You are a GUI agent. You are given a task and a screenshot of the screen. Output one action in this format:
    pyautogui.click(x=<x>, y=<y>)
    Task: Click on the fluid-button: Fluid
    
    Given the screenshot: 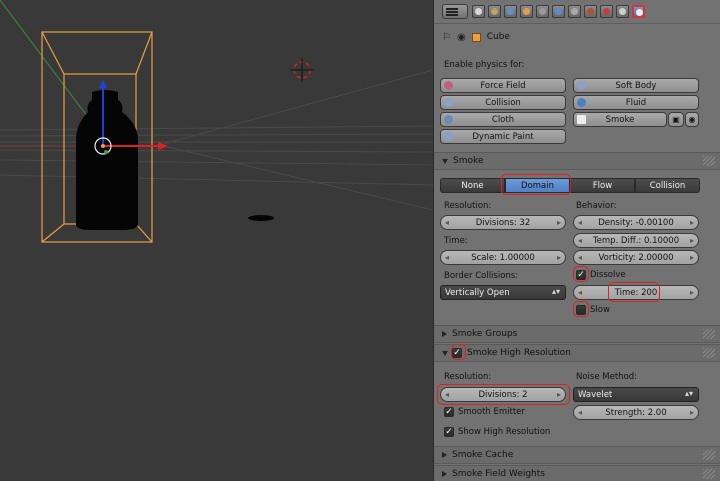 What is the action you would take?
    pyautogui.click(x=636, y=102)
    